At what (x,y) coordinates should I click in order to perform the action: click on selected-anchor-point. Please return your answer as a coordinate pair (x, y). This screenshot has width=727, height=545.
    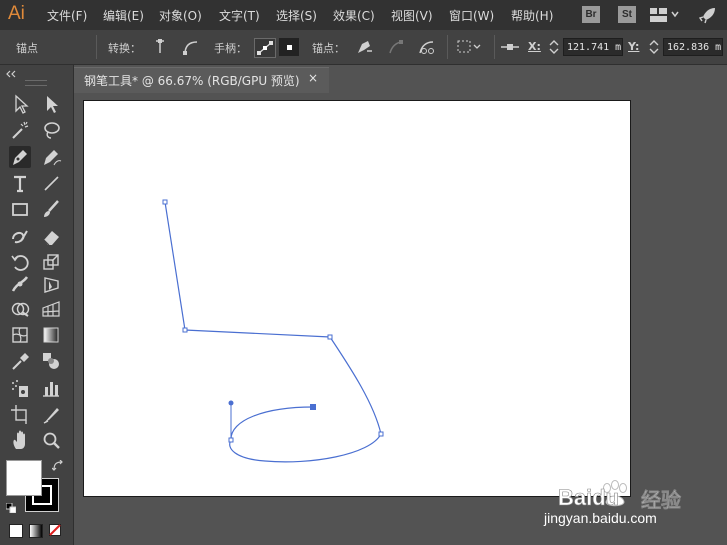
    Looking at the image, I should click on (313, 407).